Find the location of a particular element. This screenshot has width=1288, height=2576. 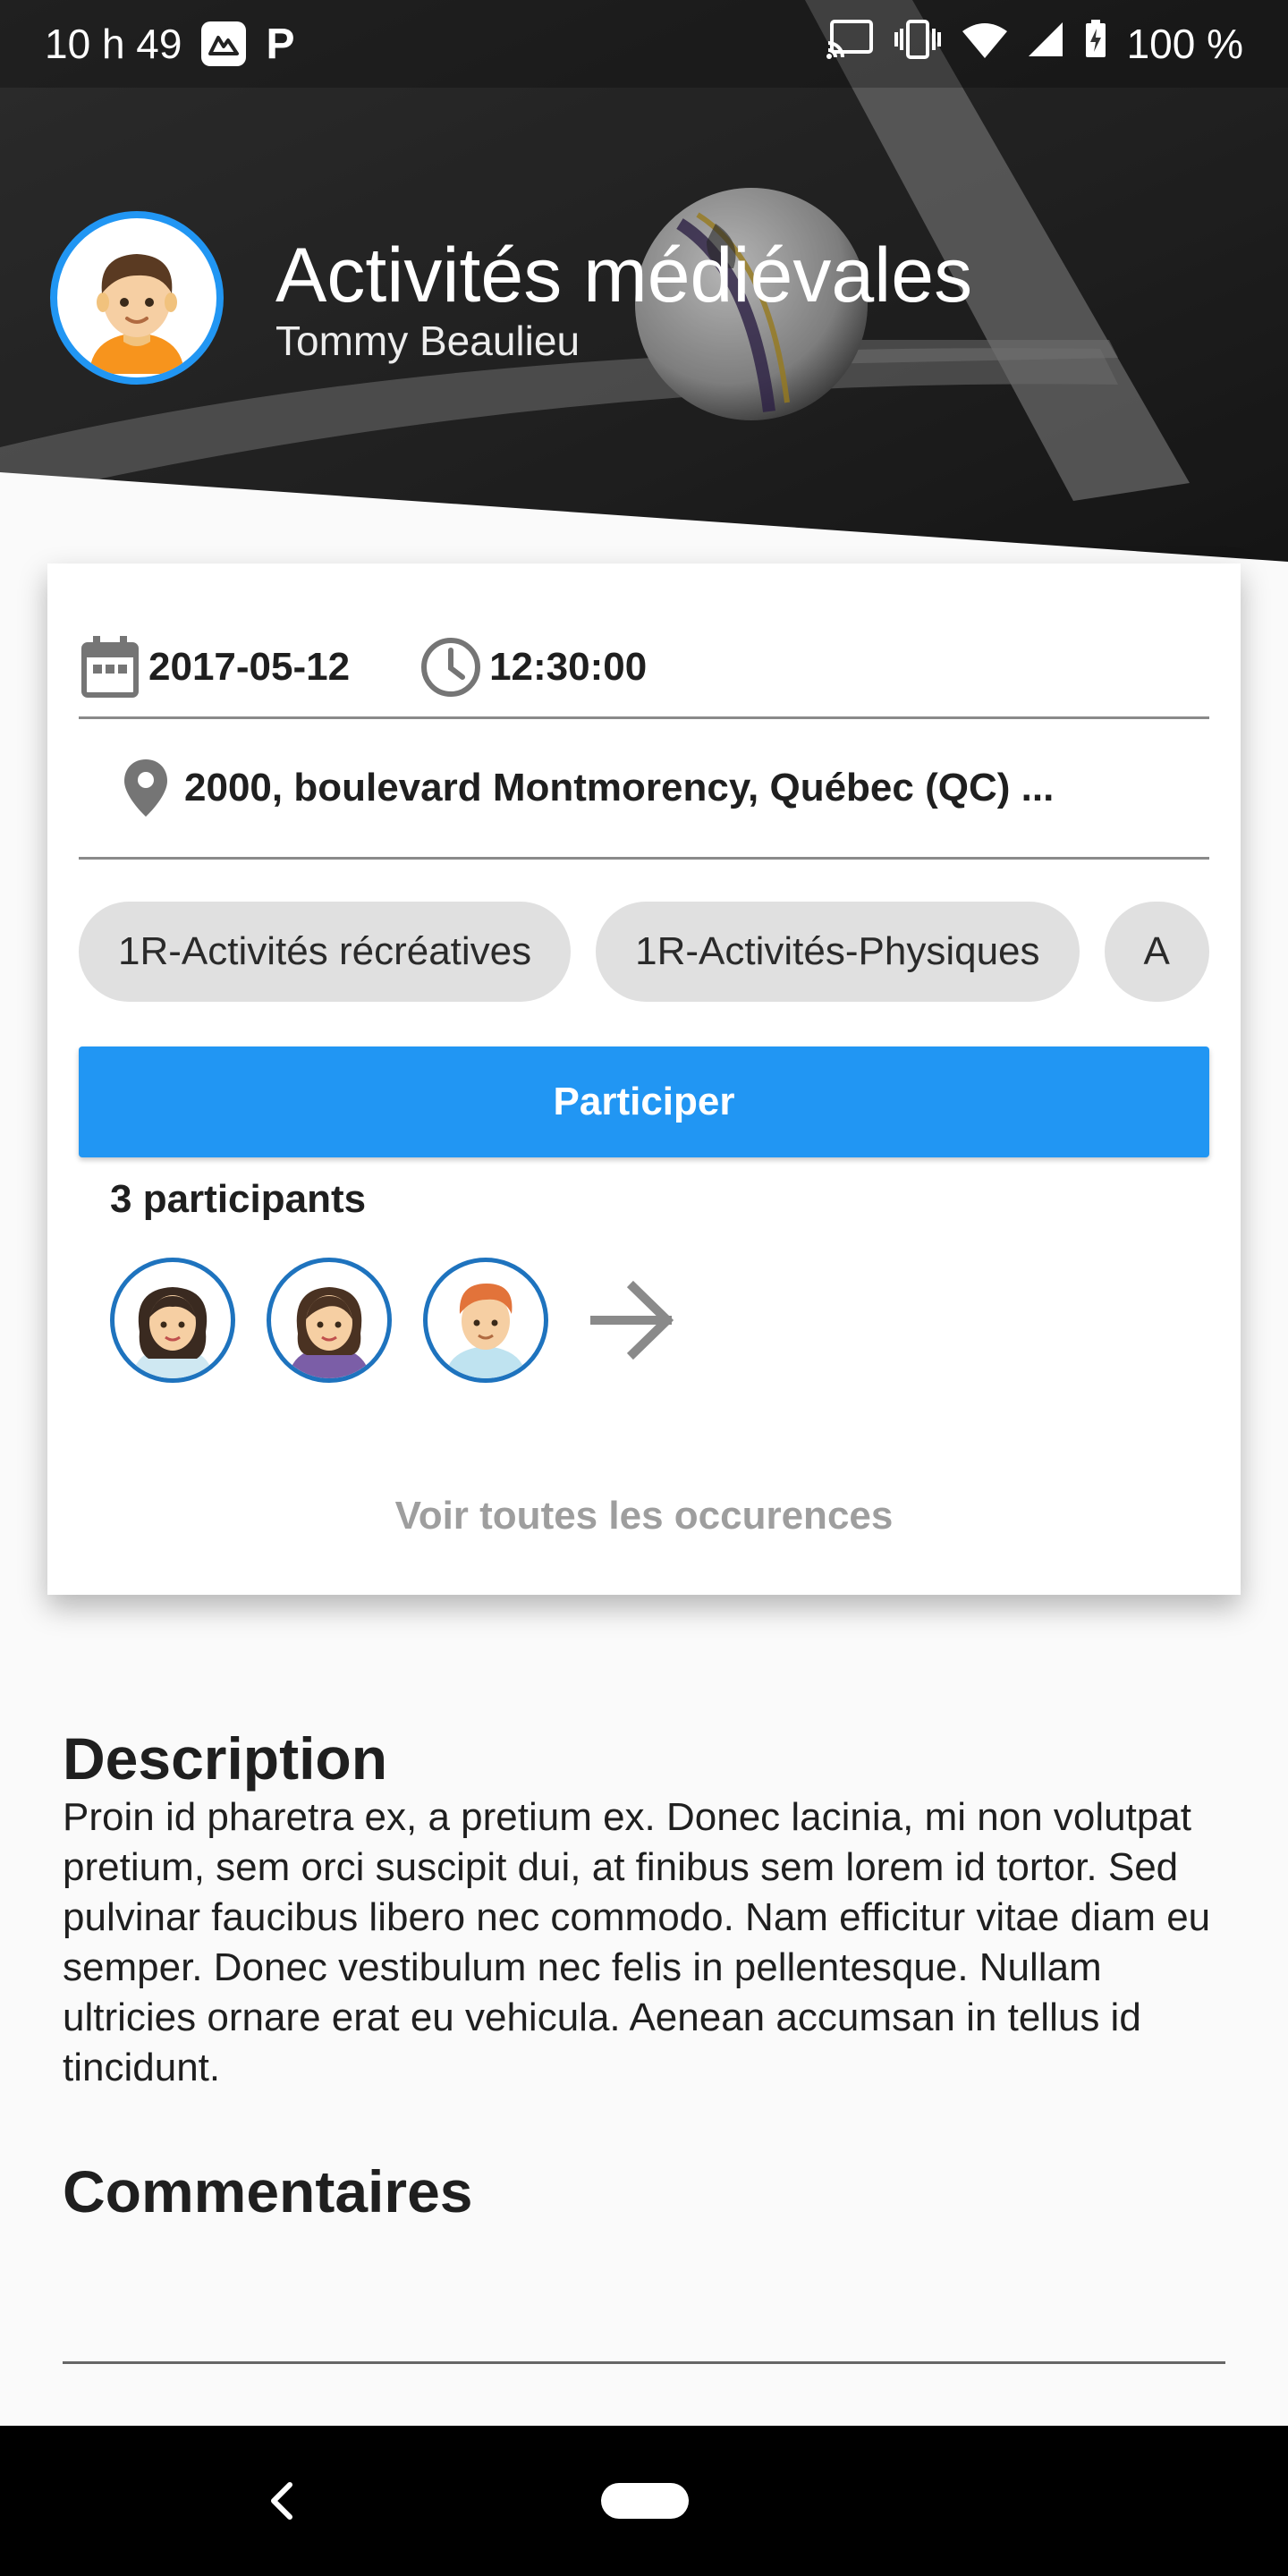

event-header: Activités médiévales Tommy Beaulieu is located at coordinates (511, 298).